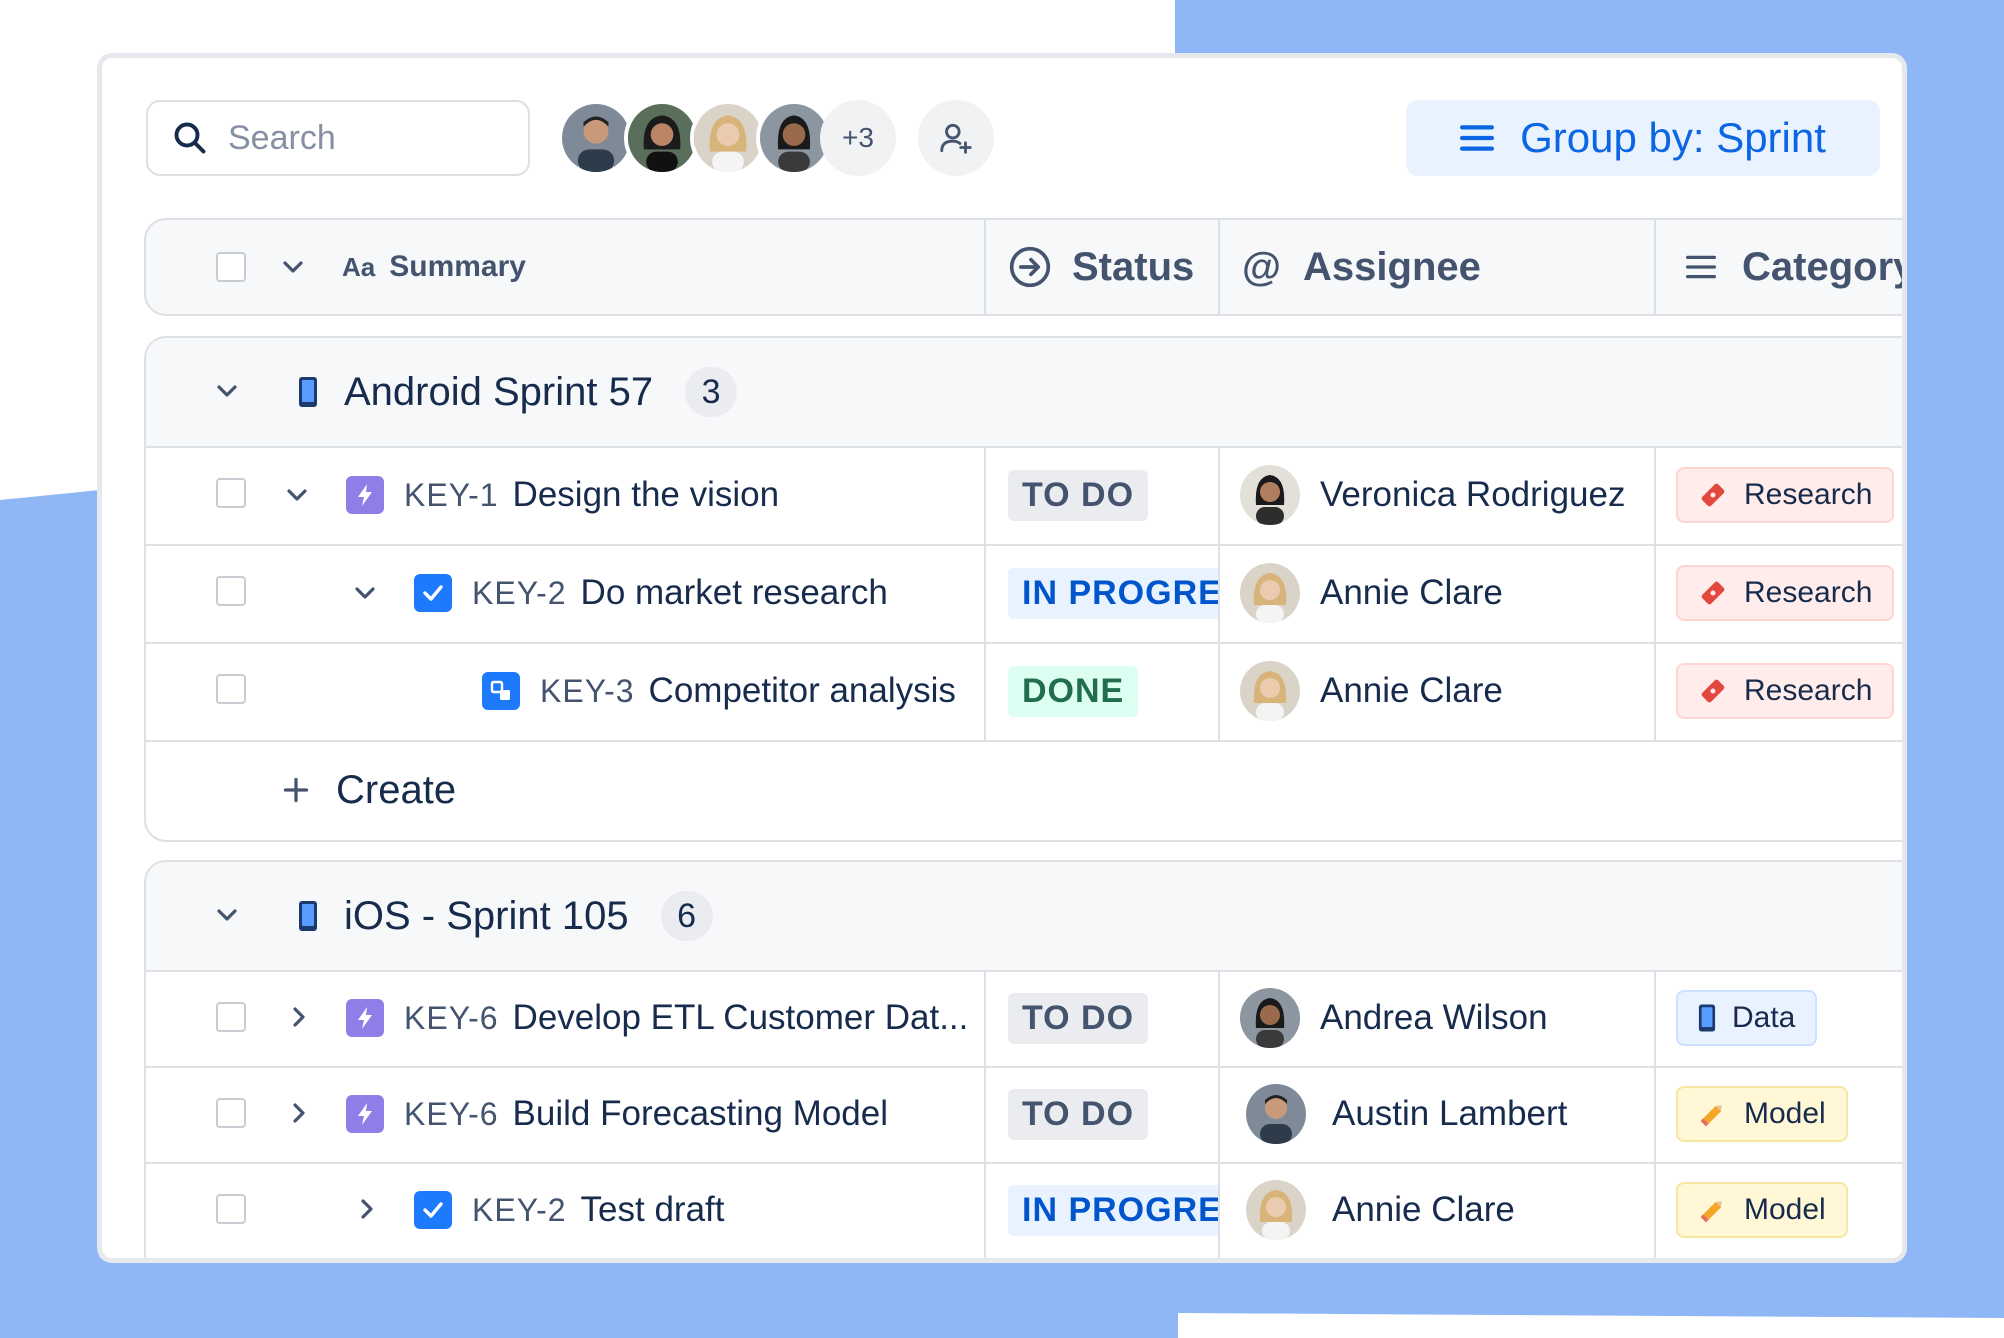 The width and height of the screenshot is (2004, 1338). Describe the element at coordinates (396, 789) in the screenshot. I see `create-label: Create` at that location.